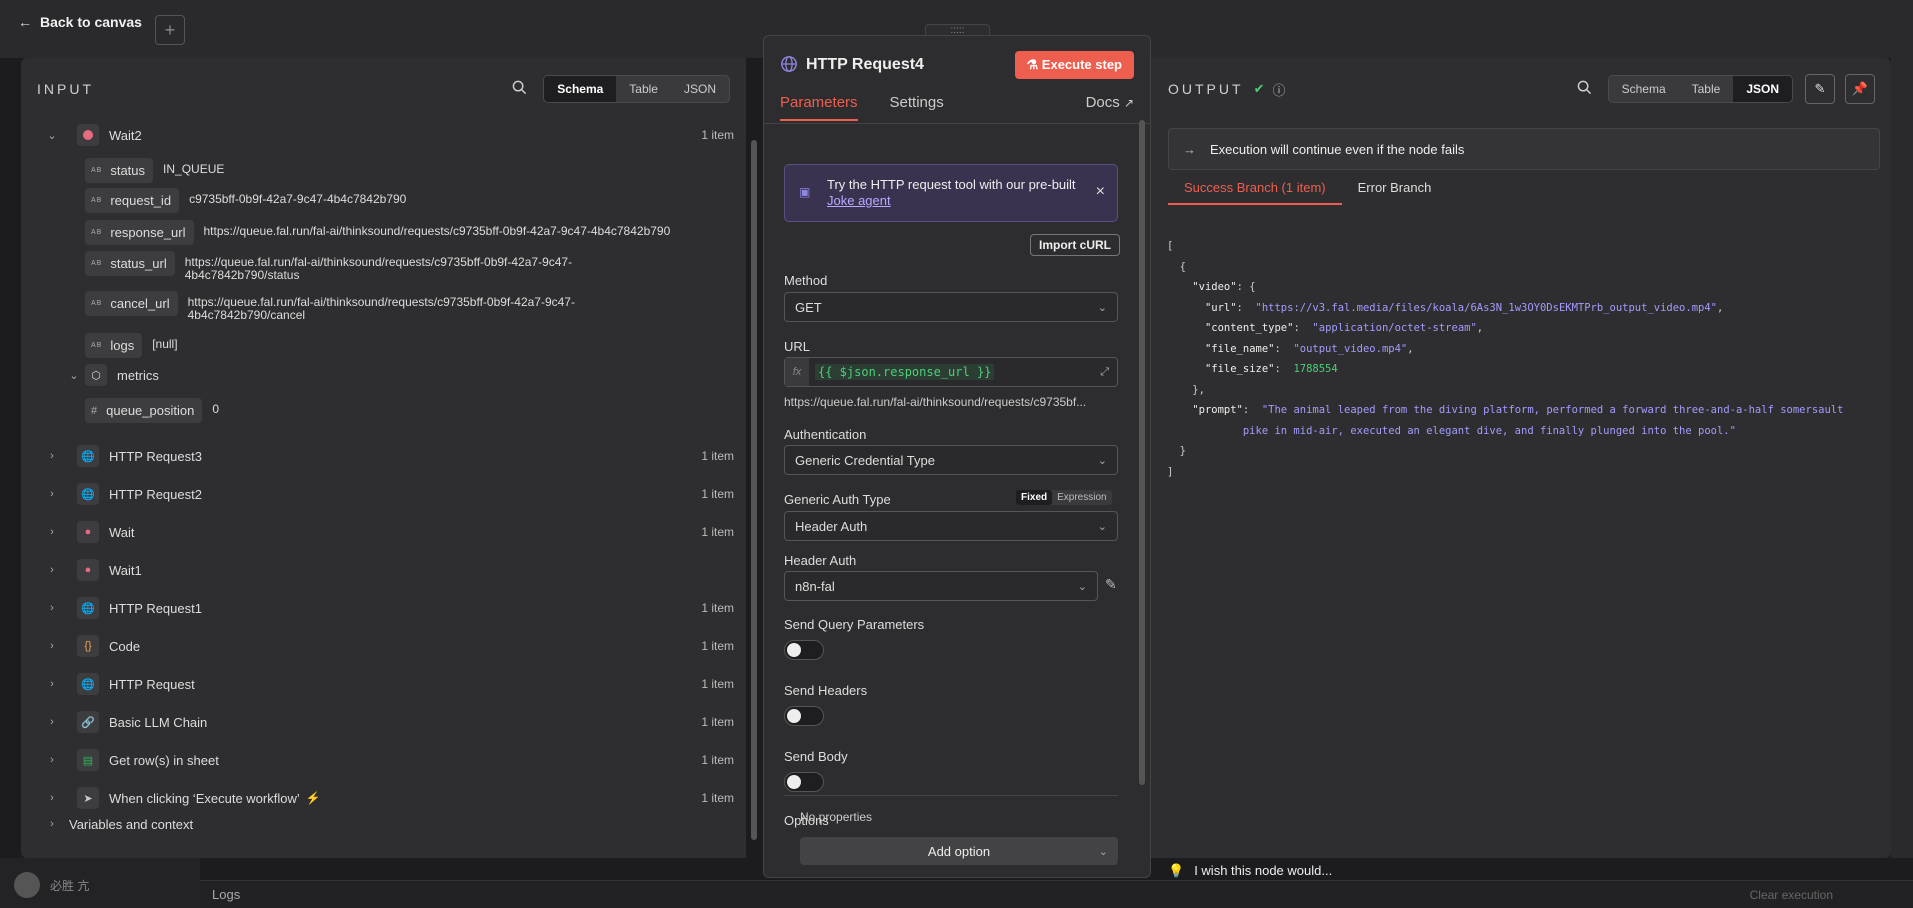  What do you see at coordinates (1206, 89) in the screenshot?
I see `output-title: OUTPUT` at bounding box center [1206, 89].